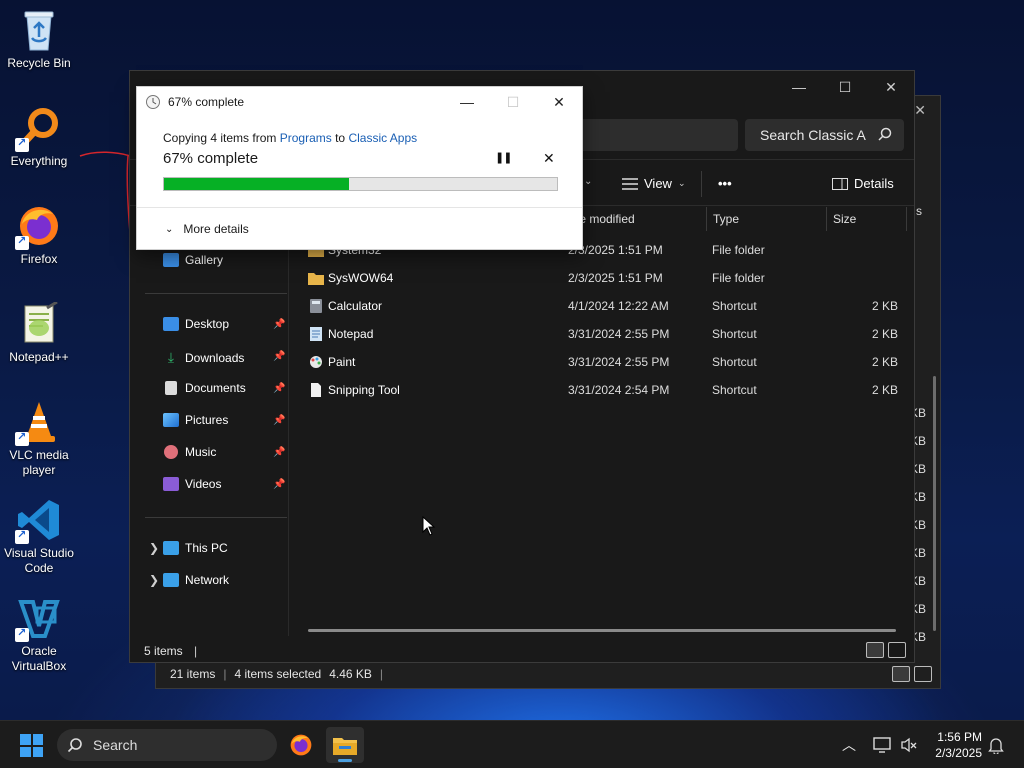 Image resolution: width=1024 pixels, height=768 pixels. What do you see at coordinates (171, 357) in the screenshot?
I see `download-arrow-icon: ⤓` at bounding box center [171, 357].